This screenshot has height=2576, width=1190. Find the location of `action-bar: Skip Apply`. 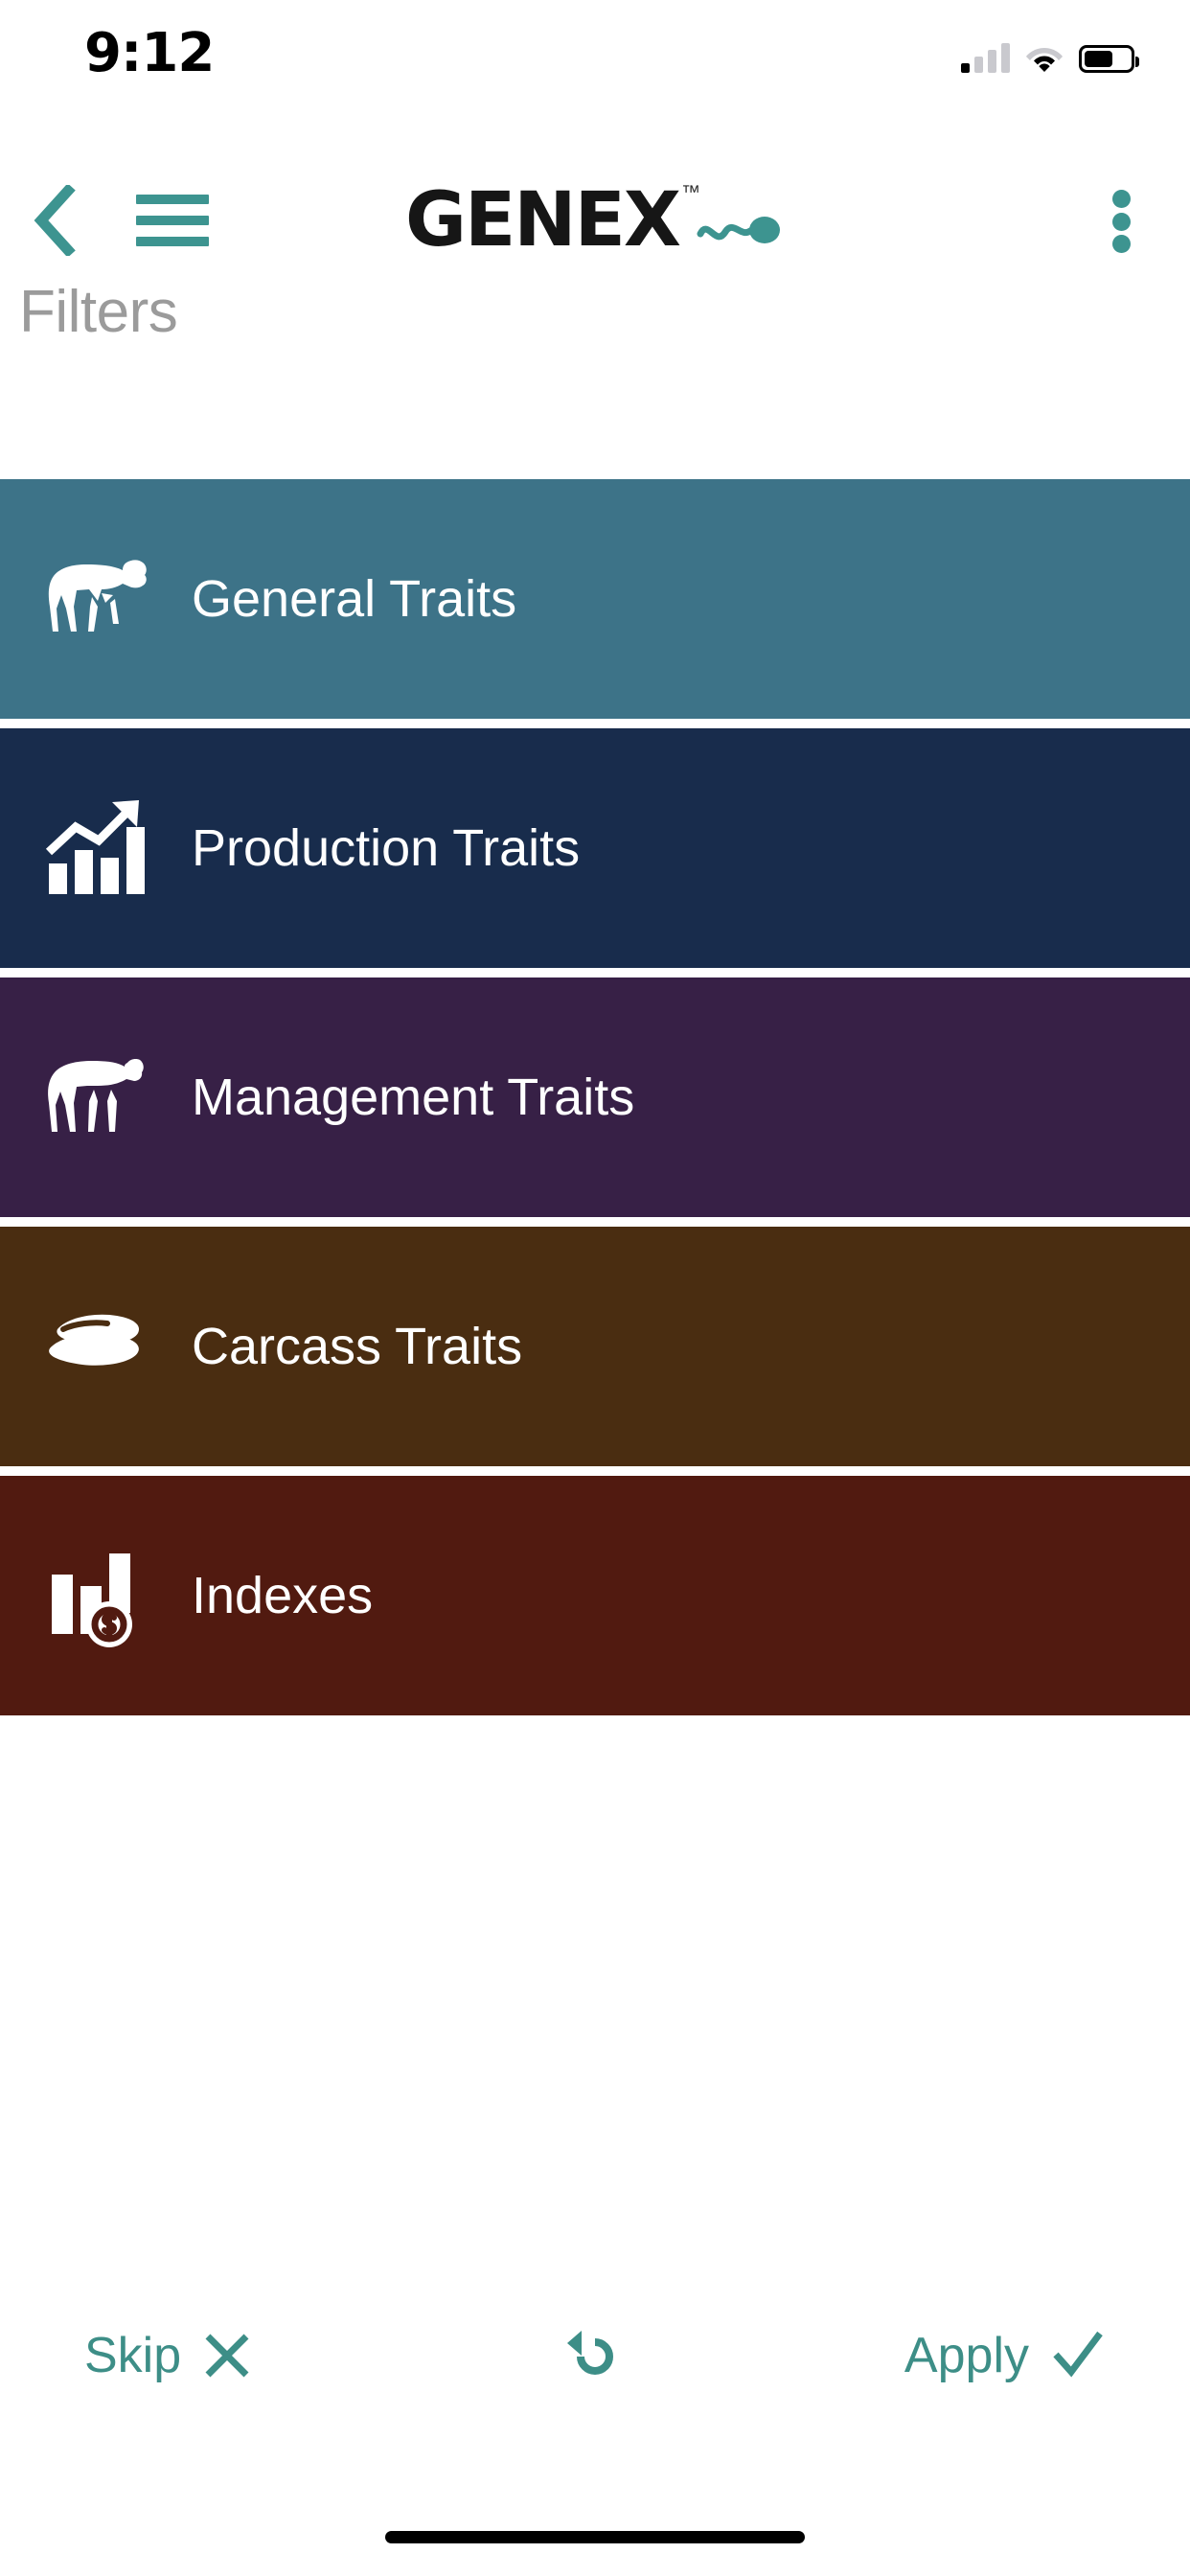

action-bar: Skip Apply is located at coordinates (595, 2367).